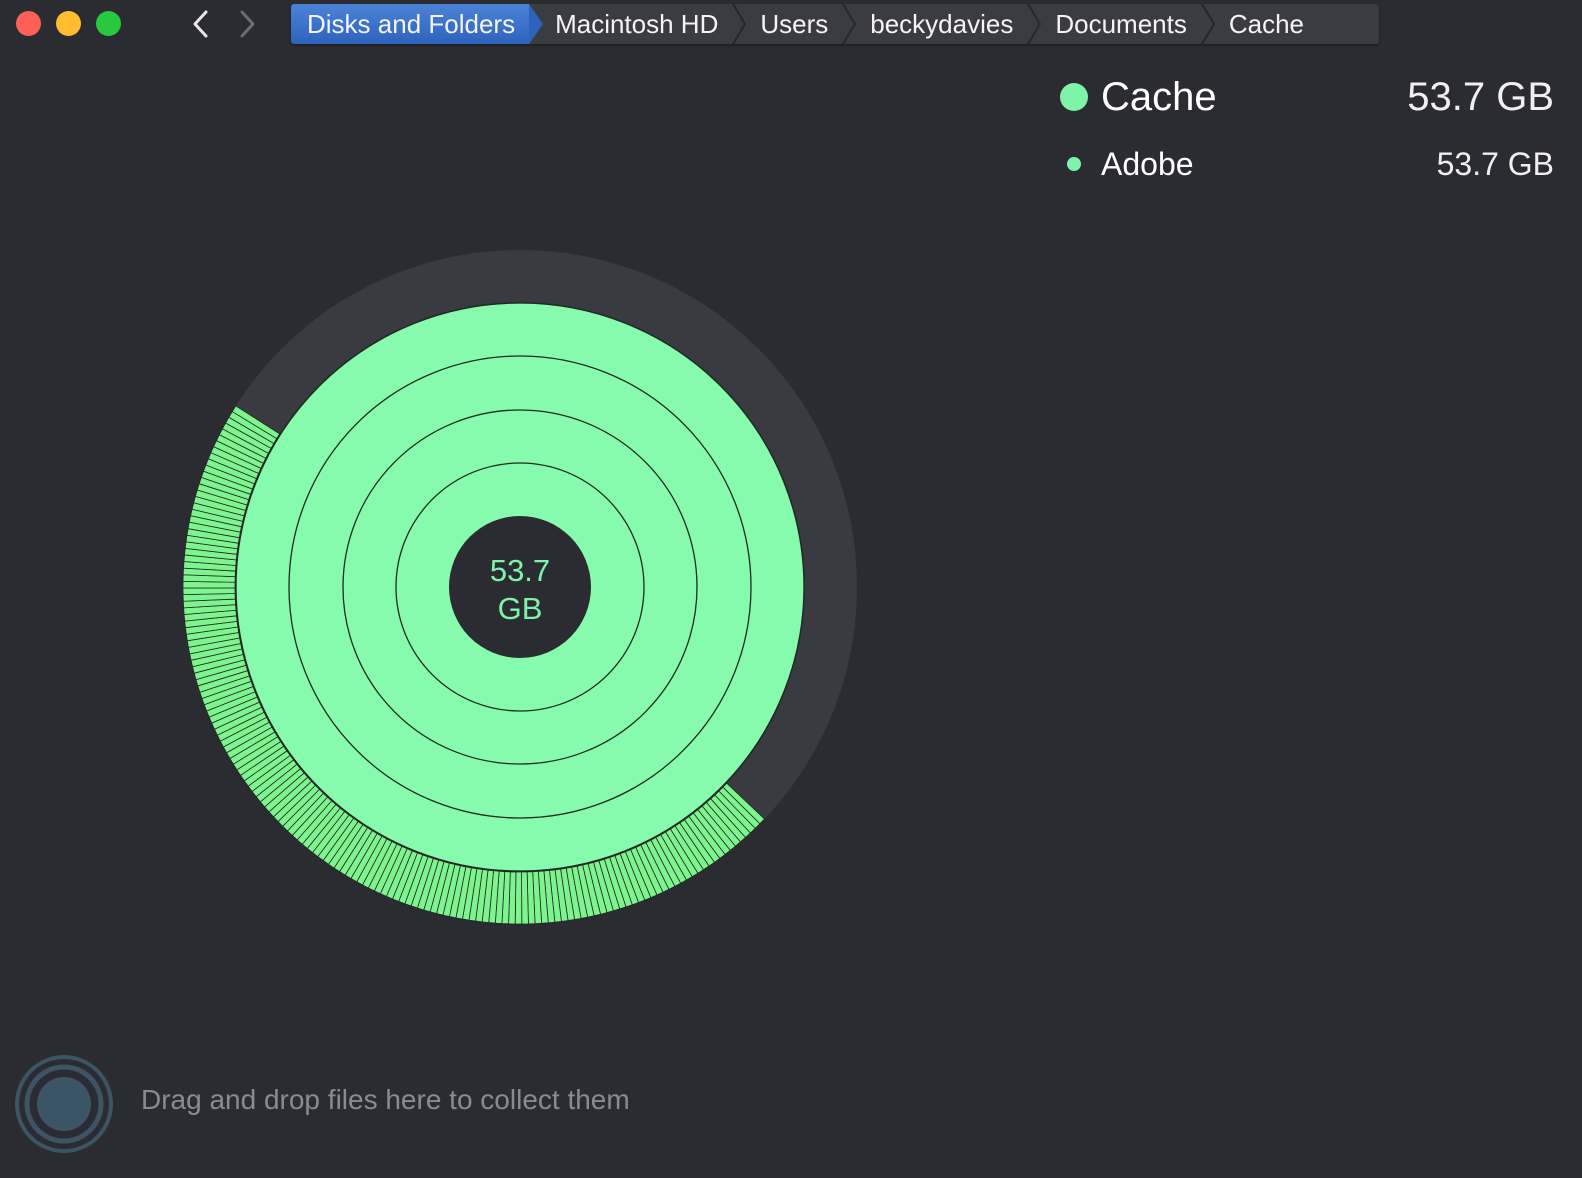 The image size is (1582, 1178). What do you see at coordinates (1159, 96) in the screenshot?
I see `legend-name: Cache` at bounding box center [1159, 96].